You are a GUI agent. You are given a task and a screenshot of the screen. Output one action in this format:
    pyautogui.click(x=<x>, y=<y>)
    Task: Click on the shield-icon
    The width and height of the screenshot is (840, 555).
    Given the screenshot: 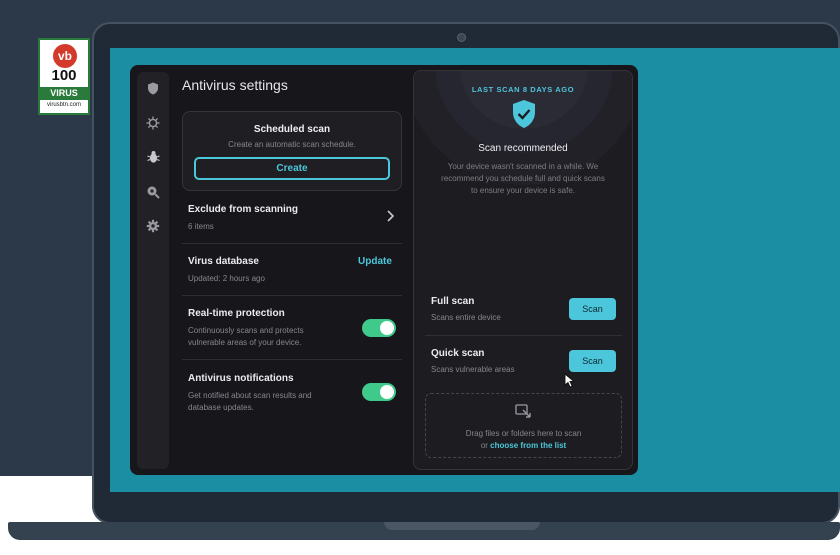 What is the action you would take?
    pyautogui.click(x=153, y=88)
    